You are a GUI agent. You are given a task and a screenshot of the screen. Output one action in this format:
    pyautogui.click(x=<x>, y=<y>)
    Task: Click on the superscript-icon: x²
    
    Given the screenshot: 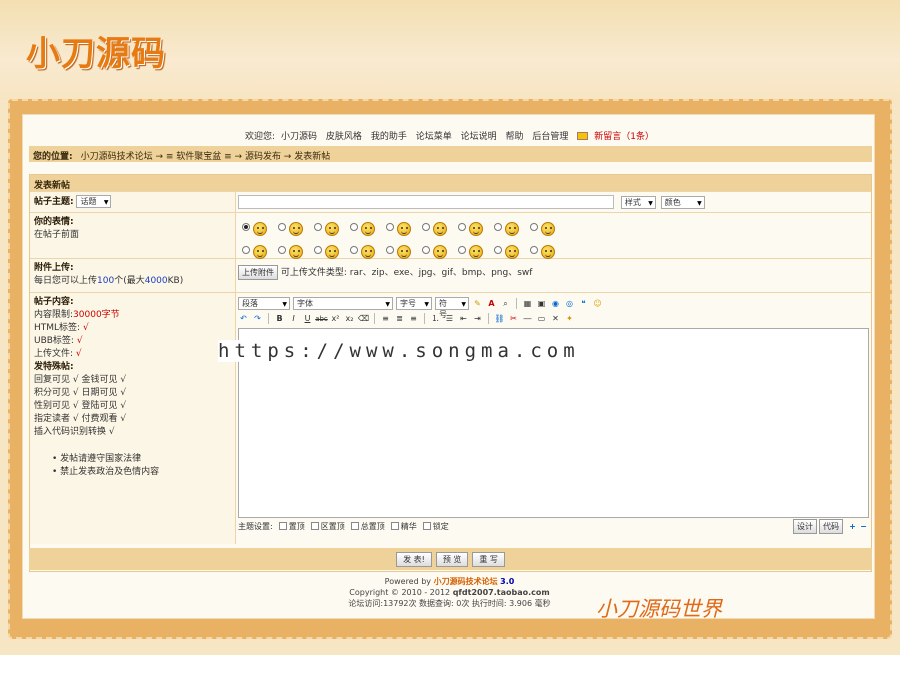 What is the action you would take?
    pyautogui.click(x=335, y=318)
    